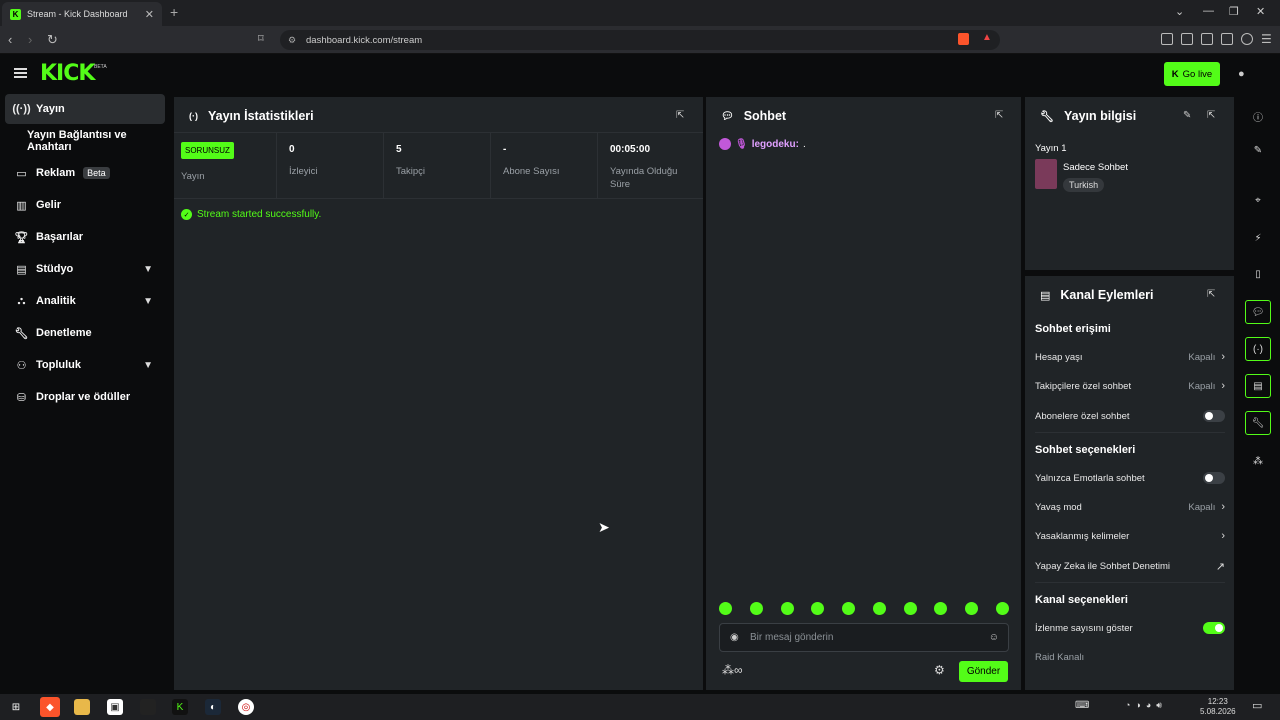  What do you see at coordinates (115, 707) in the screenshot?
I see `store-icon: ▣` at bounding box center [115, 707].